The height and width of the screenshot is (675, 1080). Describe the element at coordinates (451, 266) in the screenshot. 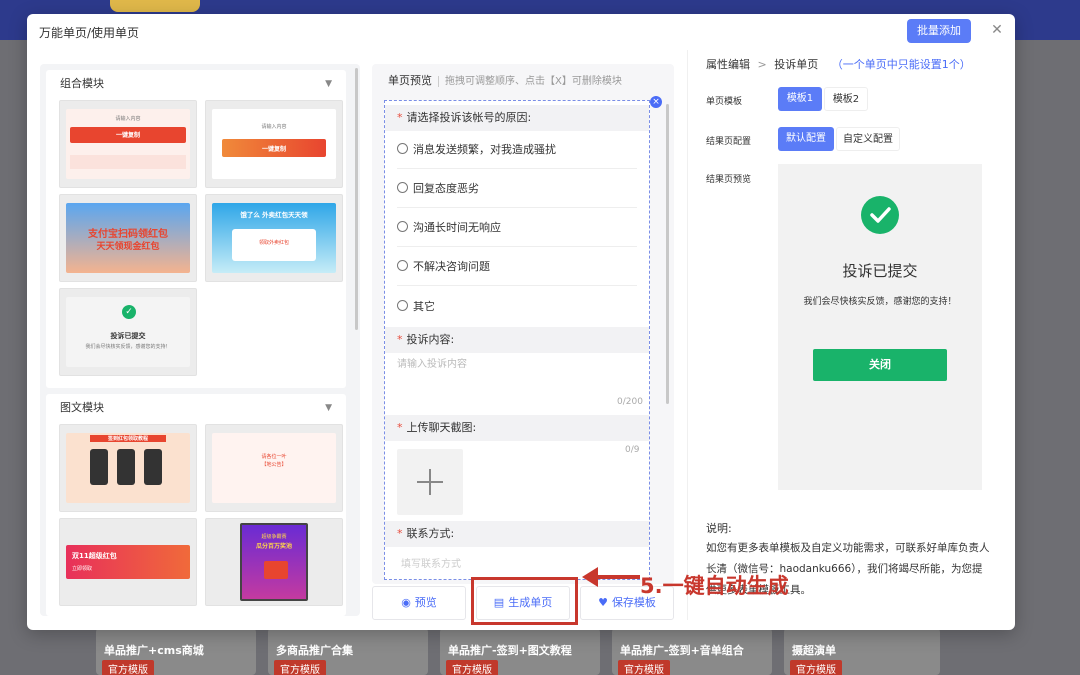

I see `option-label: 不解决咨询问题` at that location.